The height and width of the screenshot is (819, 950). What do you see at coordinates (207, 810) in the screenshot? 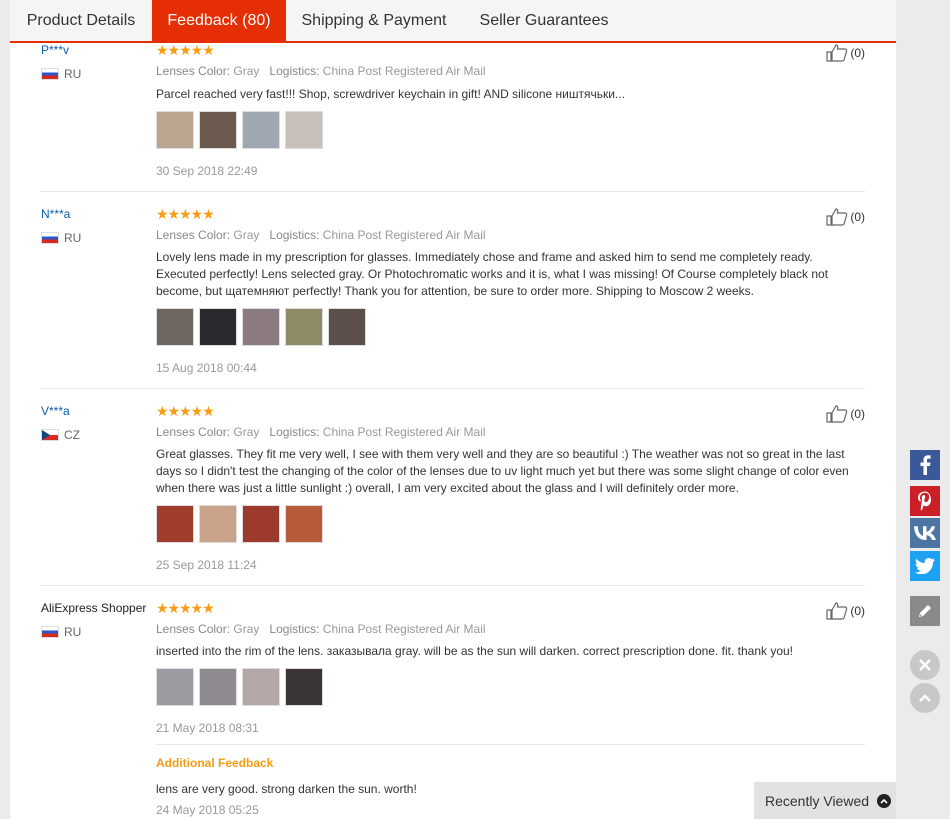
I see `additional-feedback-date: 24 May 2018 05:25` at bounding box center [207, 810].